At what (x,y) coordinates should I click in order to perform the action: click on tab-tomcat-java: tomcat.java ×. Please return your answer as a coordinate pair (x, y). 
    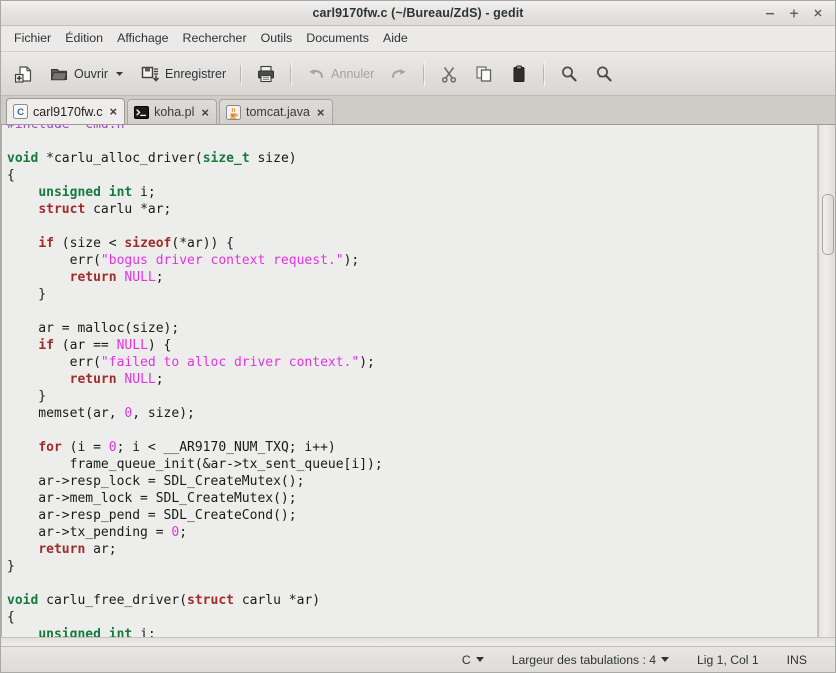
    Looking at the image, I should click on (275, 111).